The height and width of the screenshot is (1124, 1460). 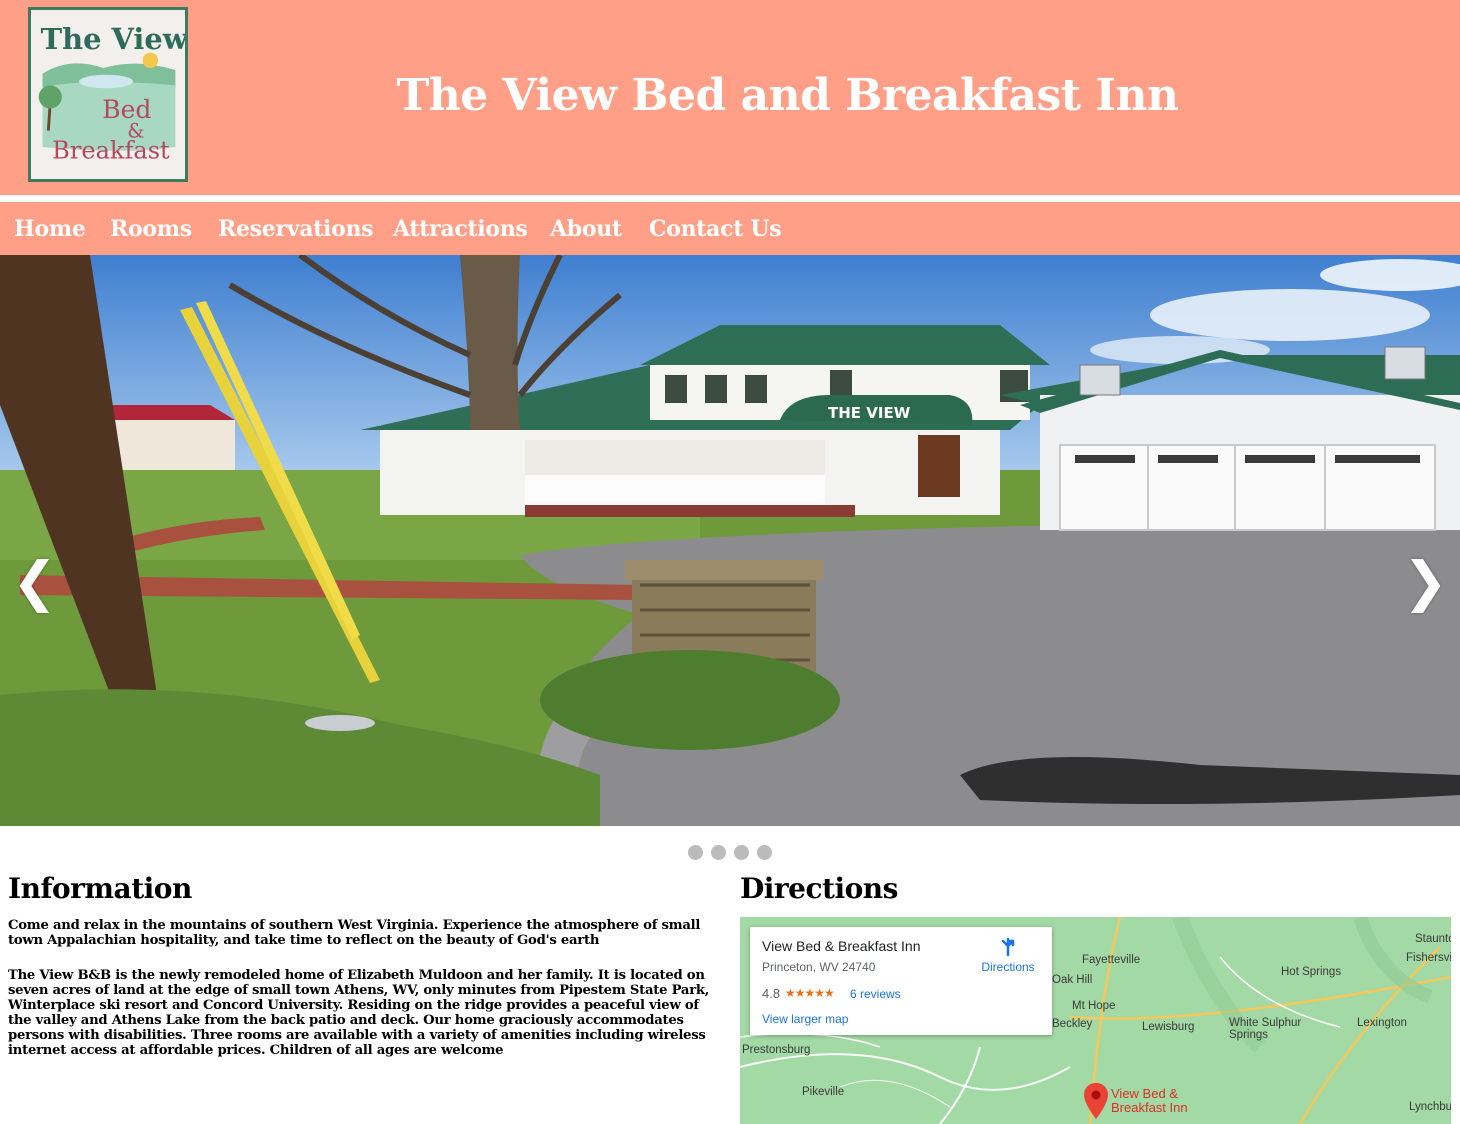 I want to click on rating-stars-icon: ★★★★★, so click(x=810, y=993).